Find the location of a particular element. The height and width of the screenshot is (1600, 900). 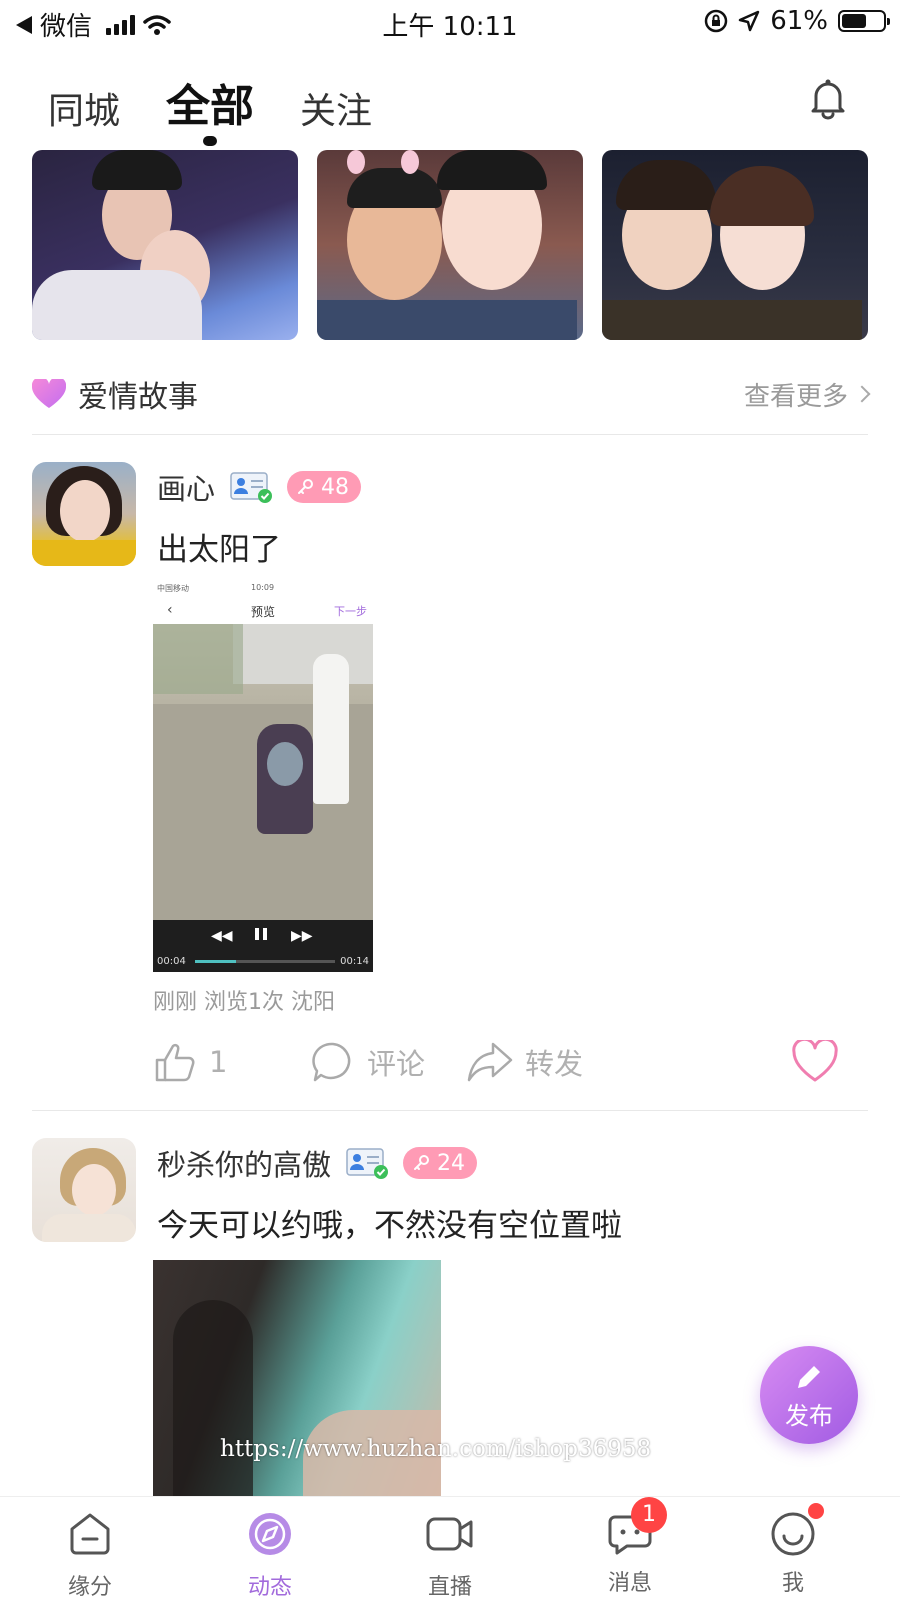

level-badge: 24 is located at coordinates (440, 1163).